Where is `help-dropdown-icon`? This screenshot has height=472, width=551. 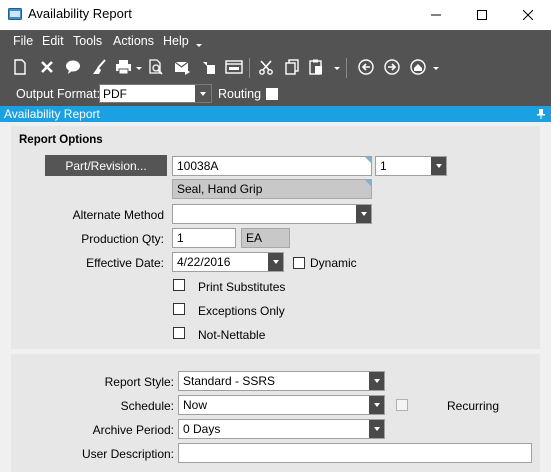
help-dropdown-icon is located at coordinates (199, 45).